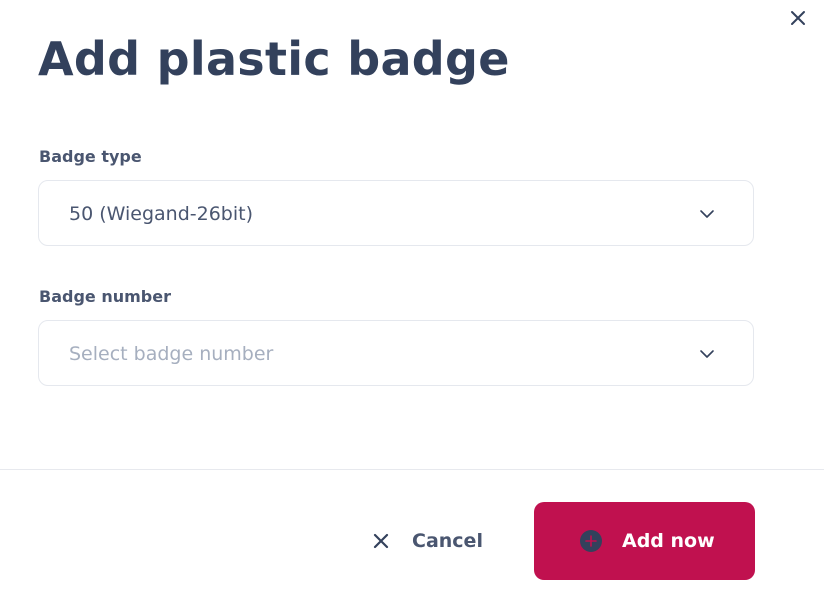 The width and height of the screenshot is (824, 598). I want to click on cancel-button: Cancel, so click(430, 541).